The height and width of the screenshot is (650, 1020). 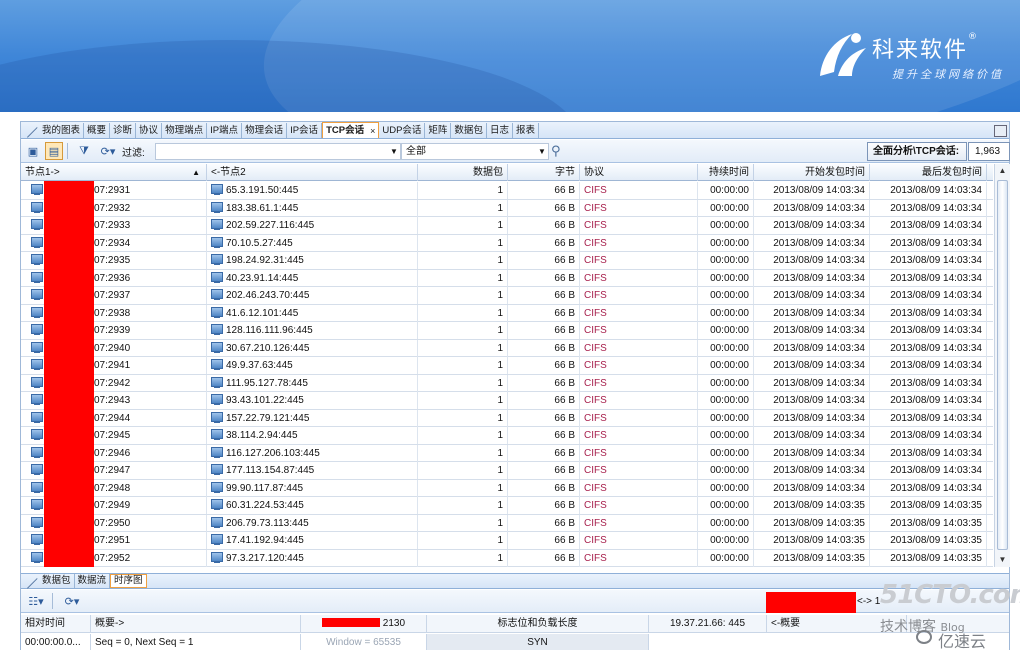 What do you see at coordinates (463, 172) in the screenshot?
I see `column-header-packets: 数据包` at bounding box center [463, 172].